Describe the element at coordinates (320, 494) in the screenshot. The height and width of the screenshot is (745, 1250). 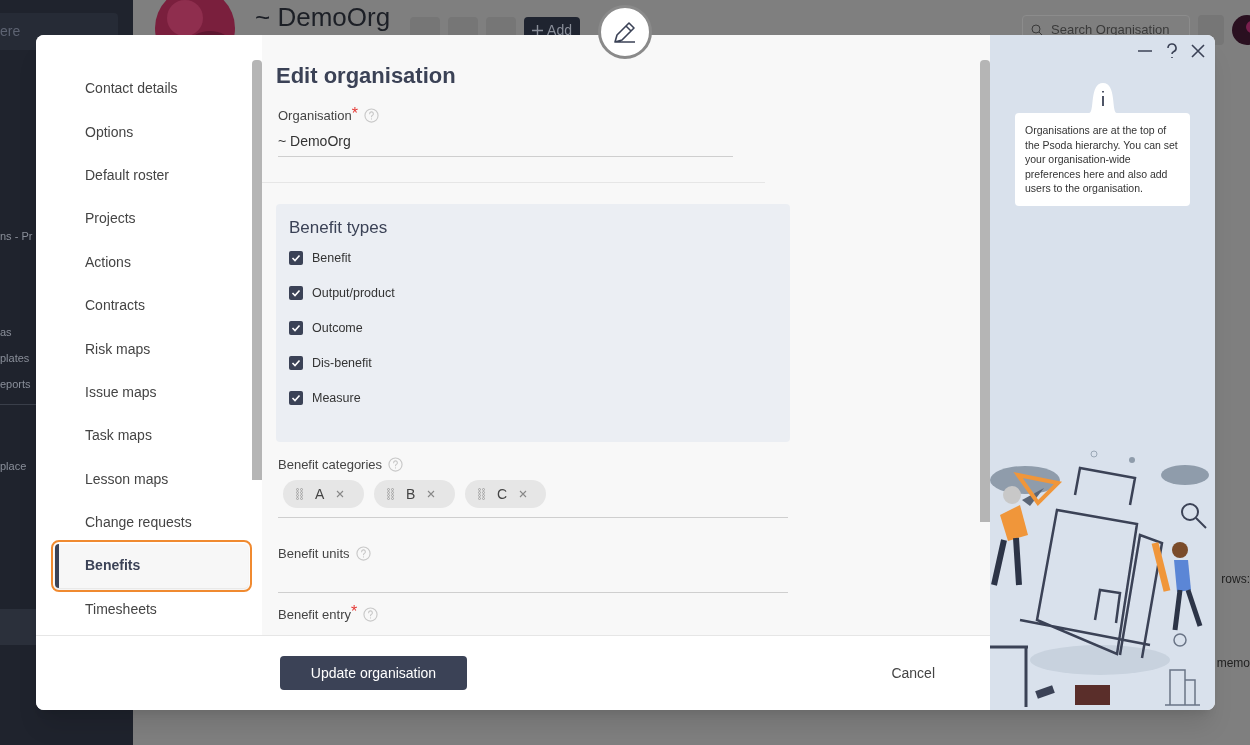
I see `tag-label: A` at that location.